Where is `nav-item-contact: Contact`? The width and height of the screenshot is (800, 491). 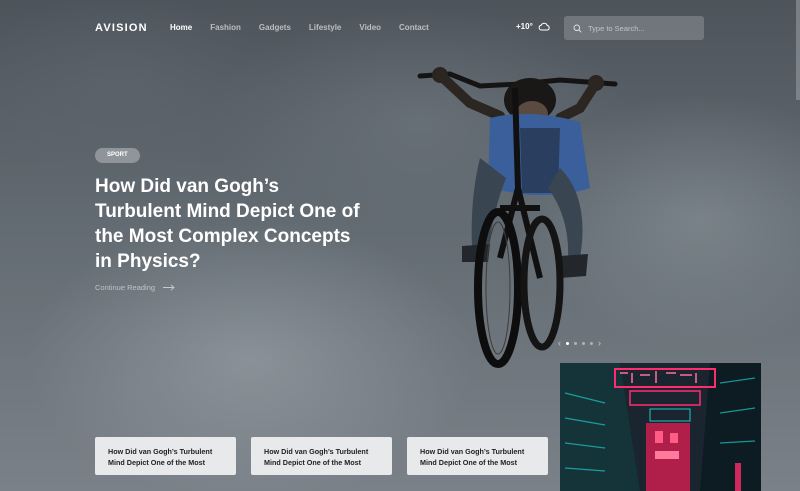
nav-item-contact: Contact is located at coordinates (414, 27).